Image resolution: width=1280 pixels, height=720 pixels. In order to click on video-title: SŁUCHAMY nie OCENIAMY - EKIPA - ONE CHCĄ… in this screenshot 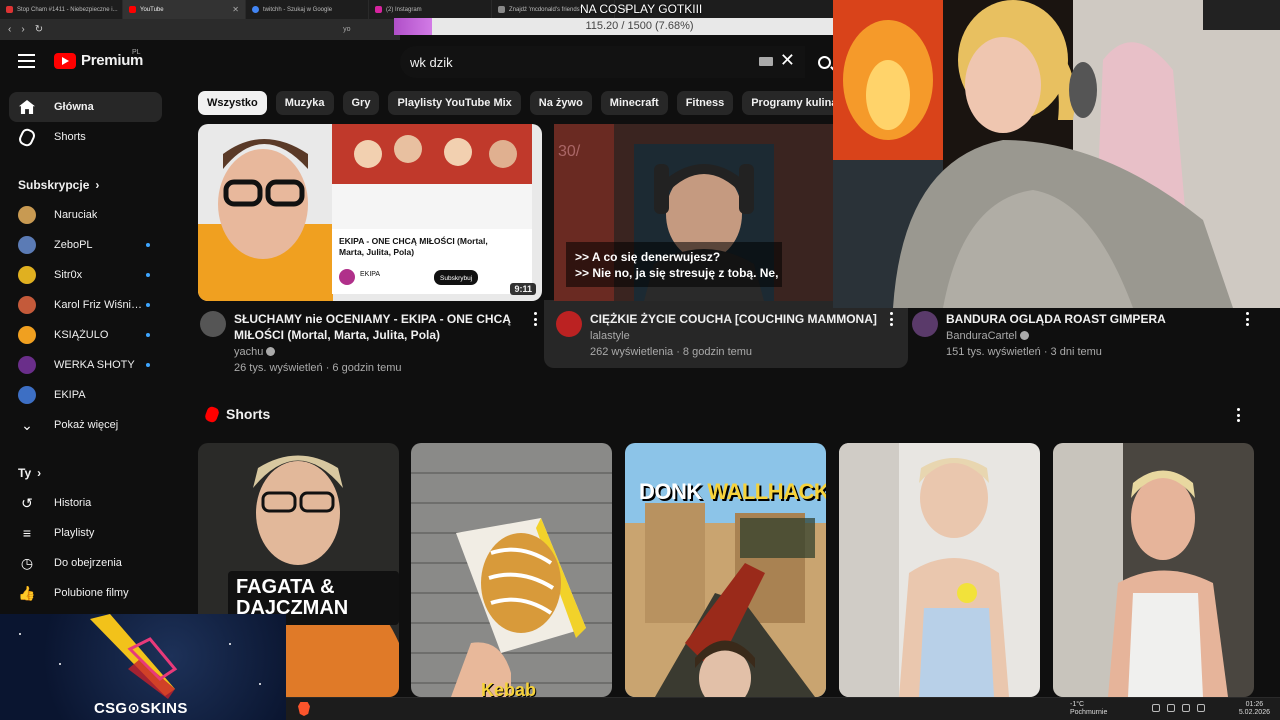, I will do `click(374, 327)`.